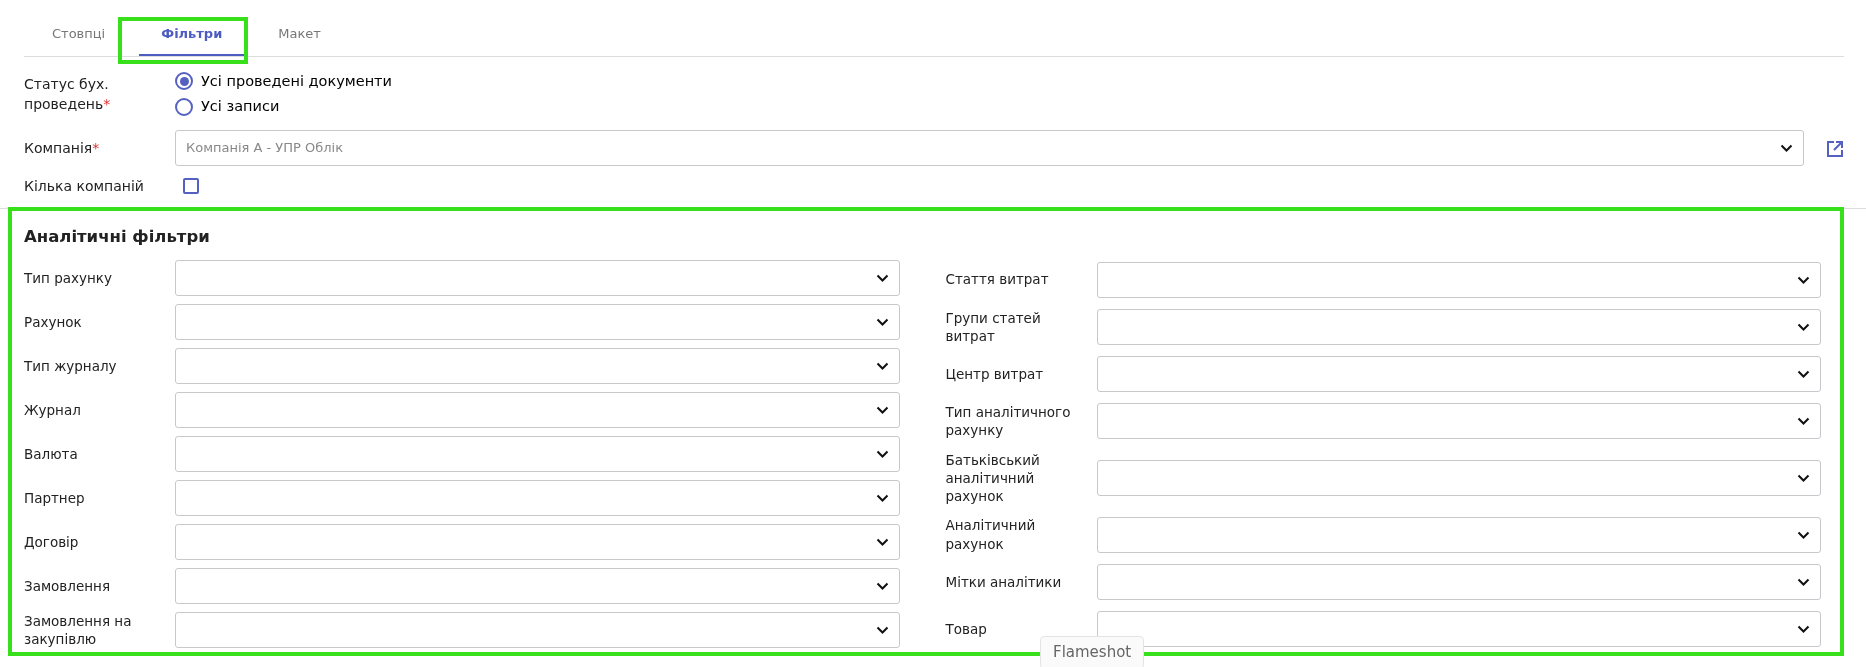  Describe the element at coordinates (1008, 421) in the screenshot. I see `field-label: Тип аналітичного рахунку` at that location.